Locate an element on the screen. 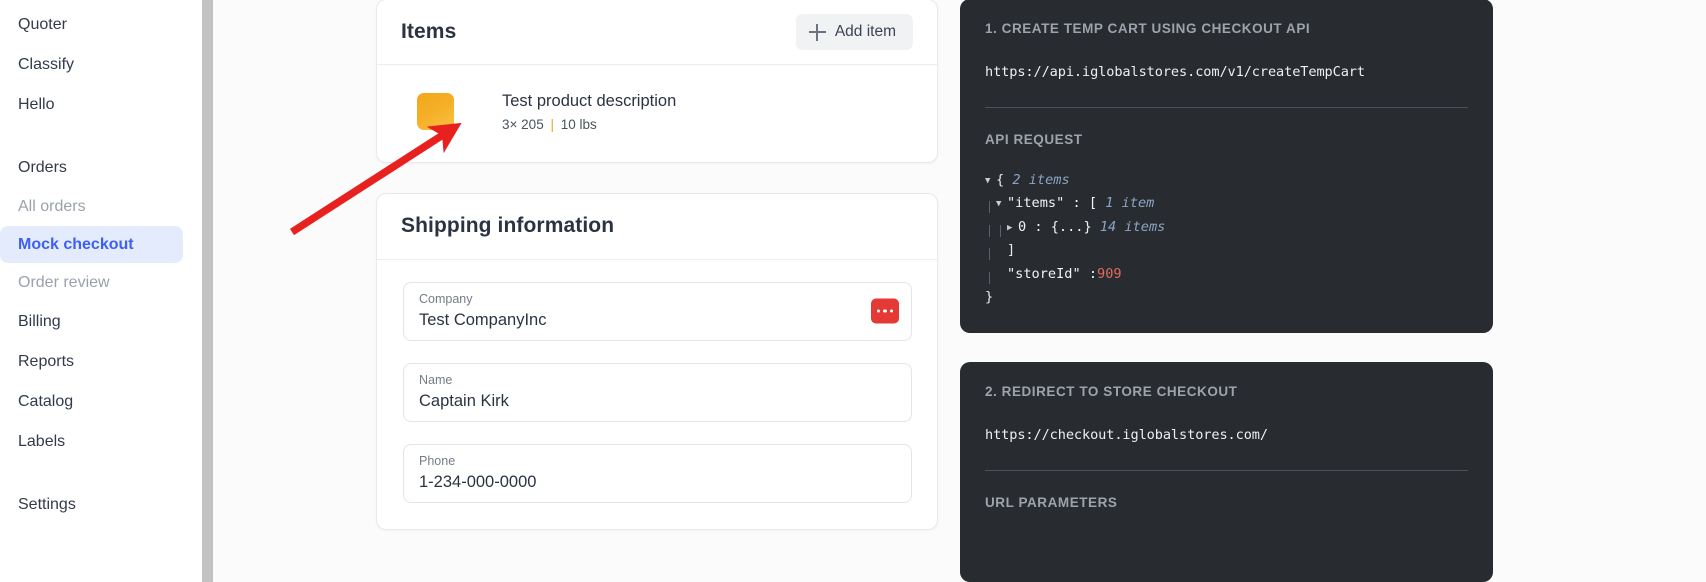  sidebar-item-catalog: Catalog is located at coordinates (91, 401).